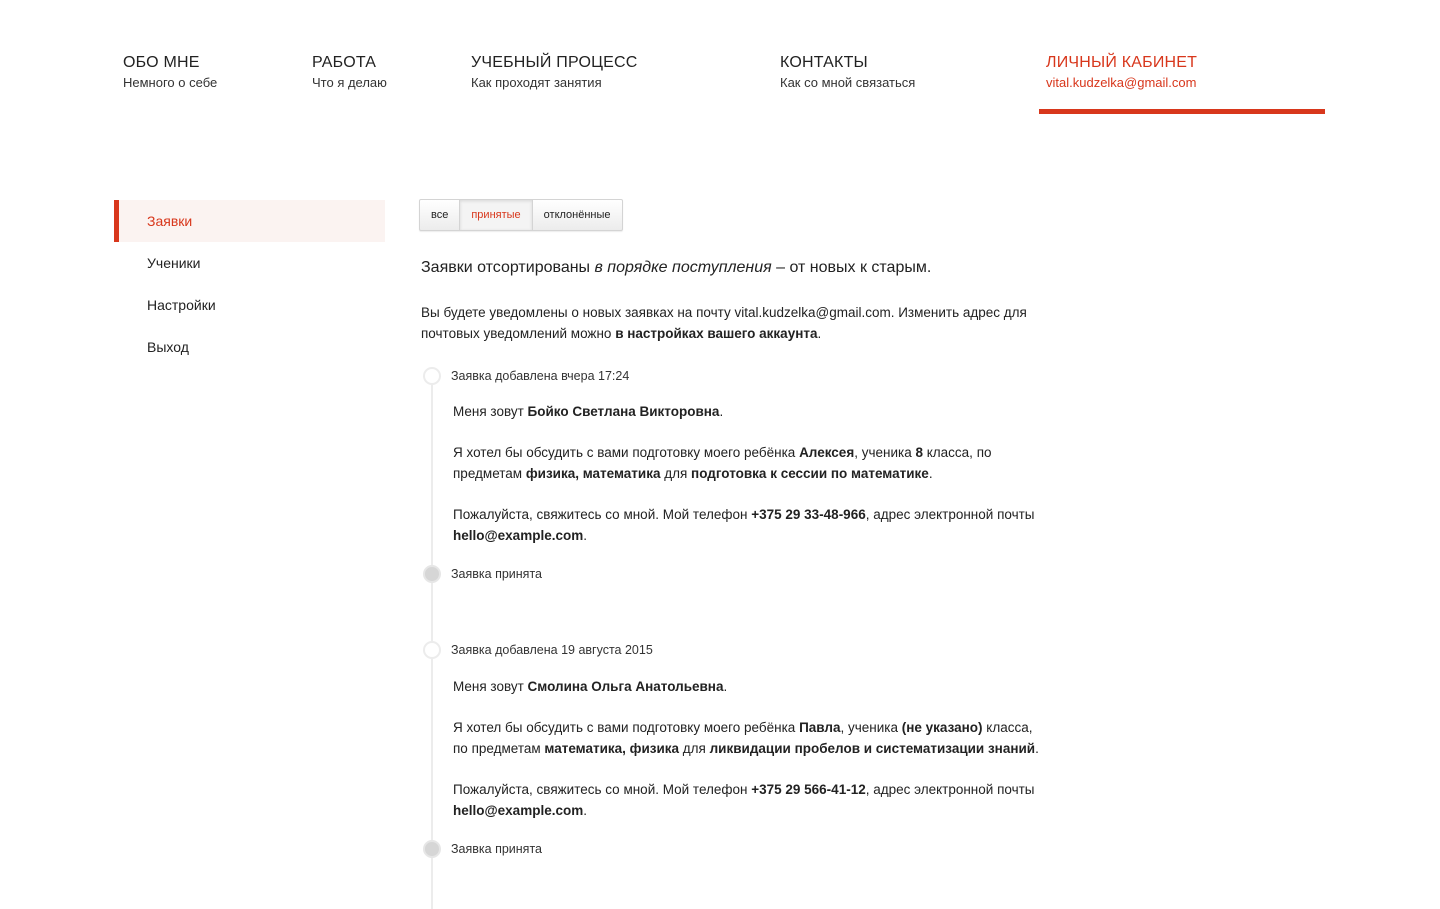 This screenshot has height=909, width=1440. Describe the element at coordinates (536, 82) in the screenshot. I see `nav-process-subtitle: Как проходят занятия` at that location.